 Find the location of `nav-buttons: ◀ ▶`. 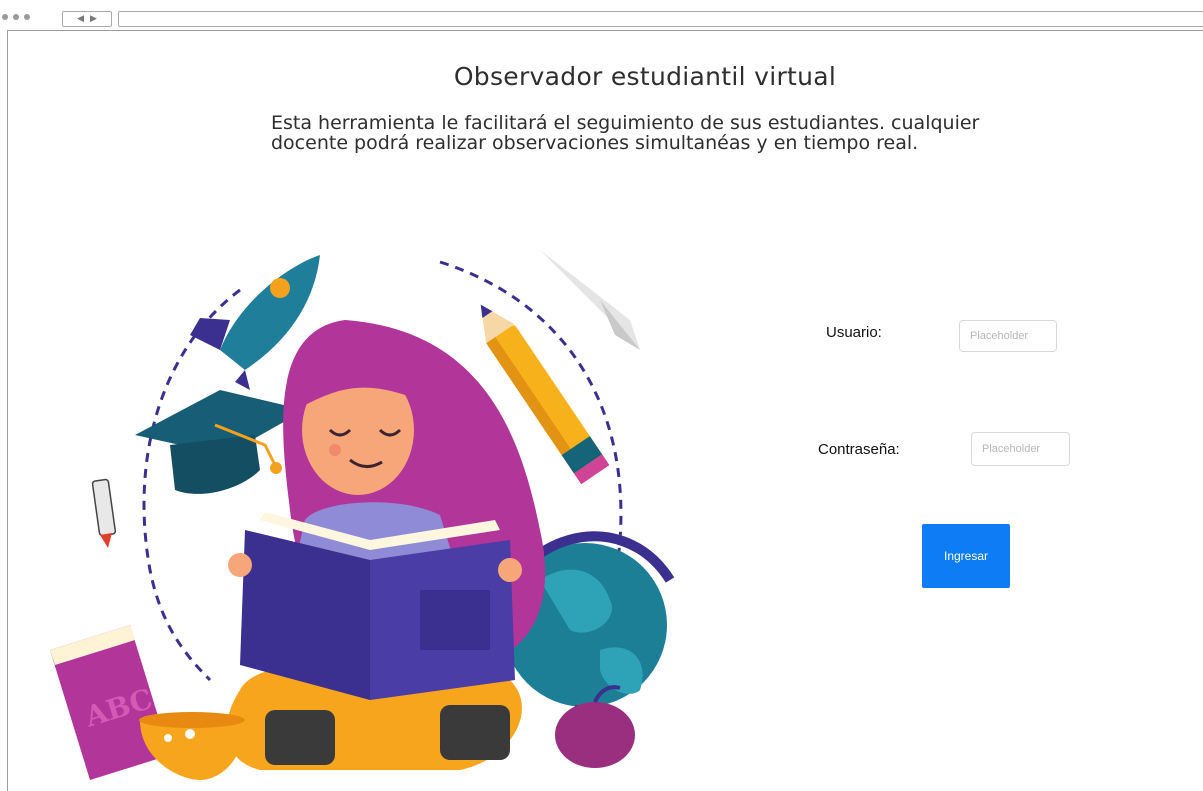

nav-buttons: ◀ ▶ is located at coordinates (87, 19).